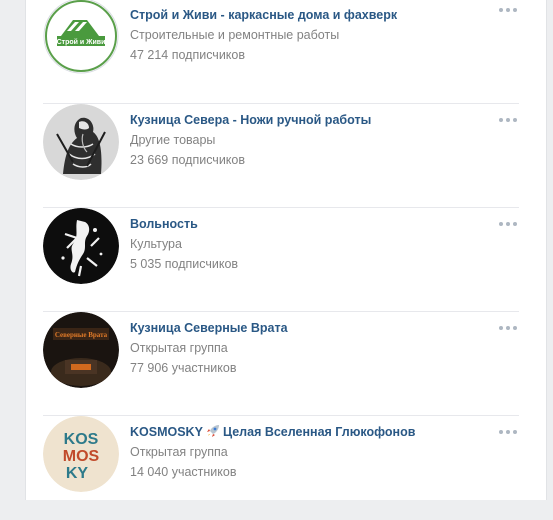 The width and height of the screenshot is (553, 520). I want to click on avatar-text: MOS, so click(81, 456).